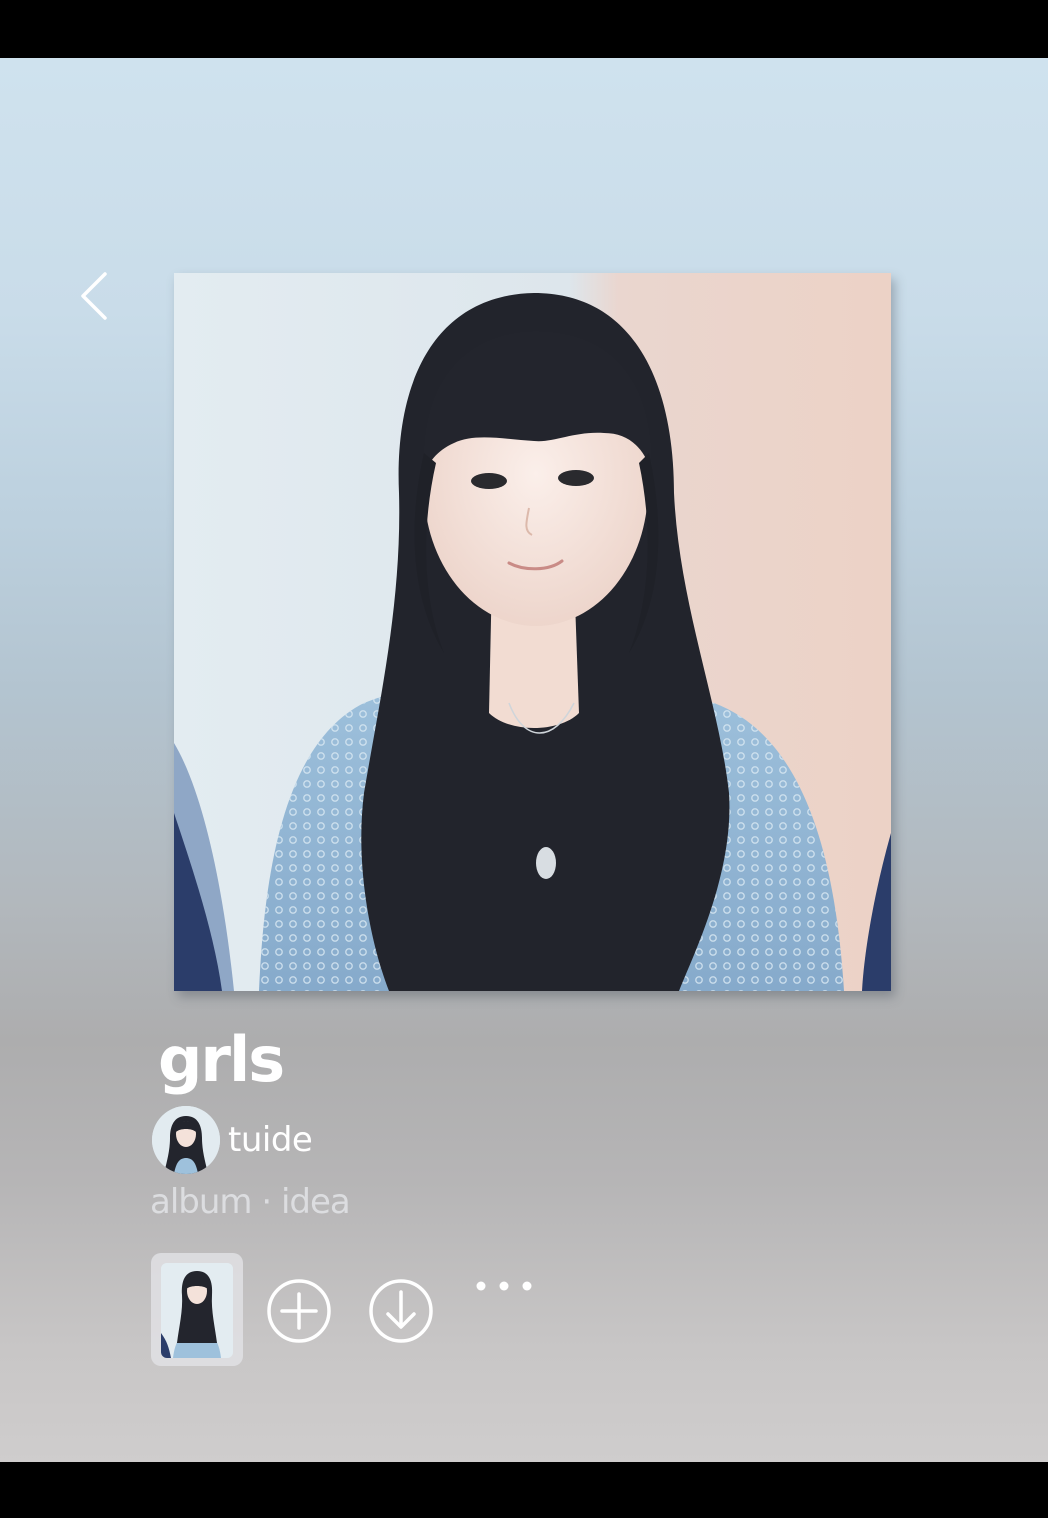 This screenshot has width=1048, height=1518. Describe the element at coordinates (524, 29) in the screenshot. I see `status-bar` at that location.